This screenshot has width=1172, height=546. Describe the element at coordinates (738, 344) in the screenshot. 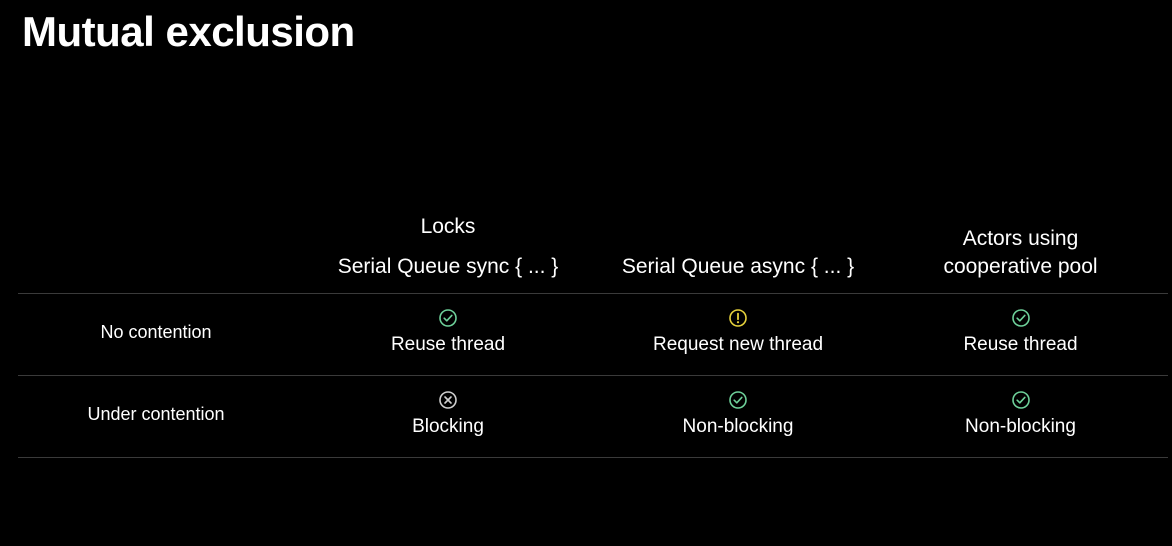

I see `cell-text: Request new thread` at that location.